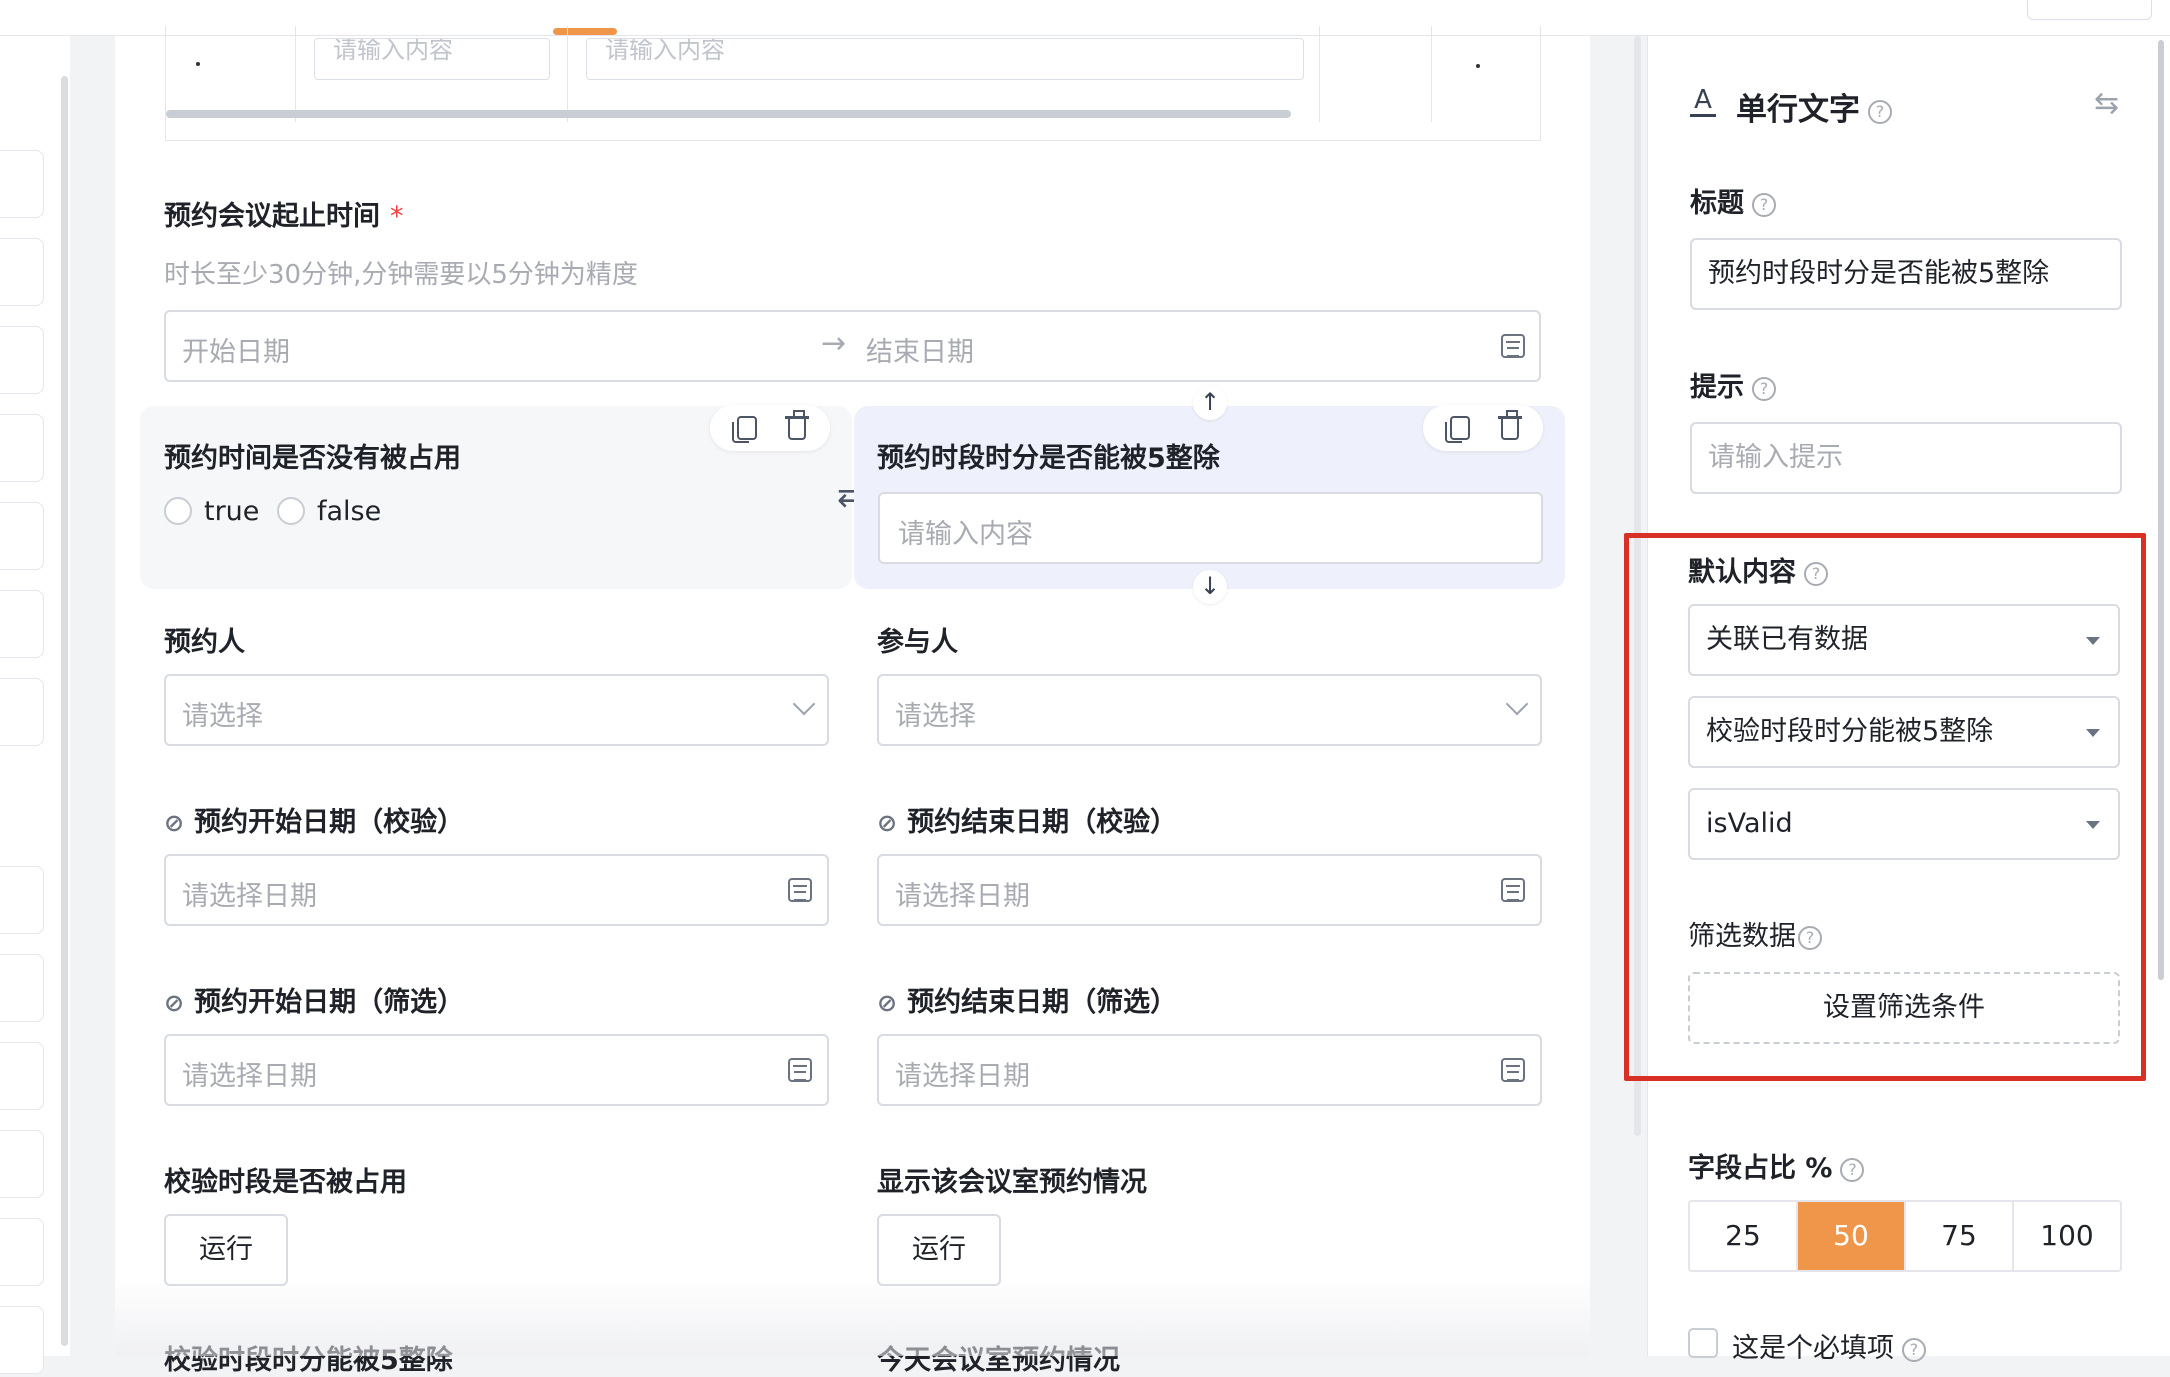 Image resolution: width=2170 pixels, height=1377 pixels. I want to click on field-card-not-occupied: 预约时间是否没有被占用 true false, so click(496, 497).